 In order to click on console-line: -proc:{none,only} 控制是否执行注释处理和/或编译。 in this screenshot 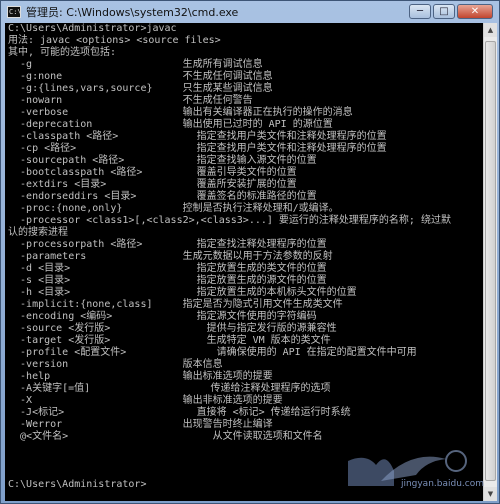, I will do `click(173, 208)`.